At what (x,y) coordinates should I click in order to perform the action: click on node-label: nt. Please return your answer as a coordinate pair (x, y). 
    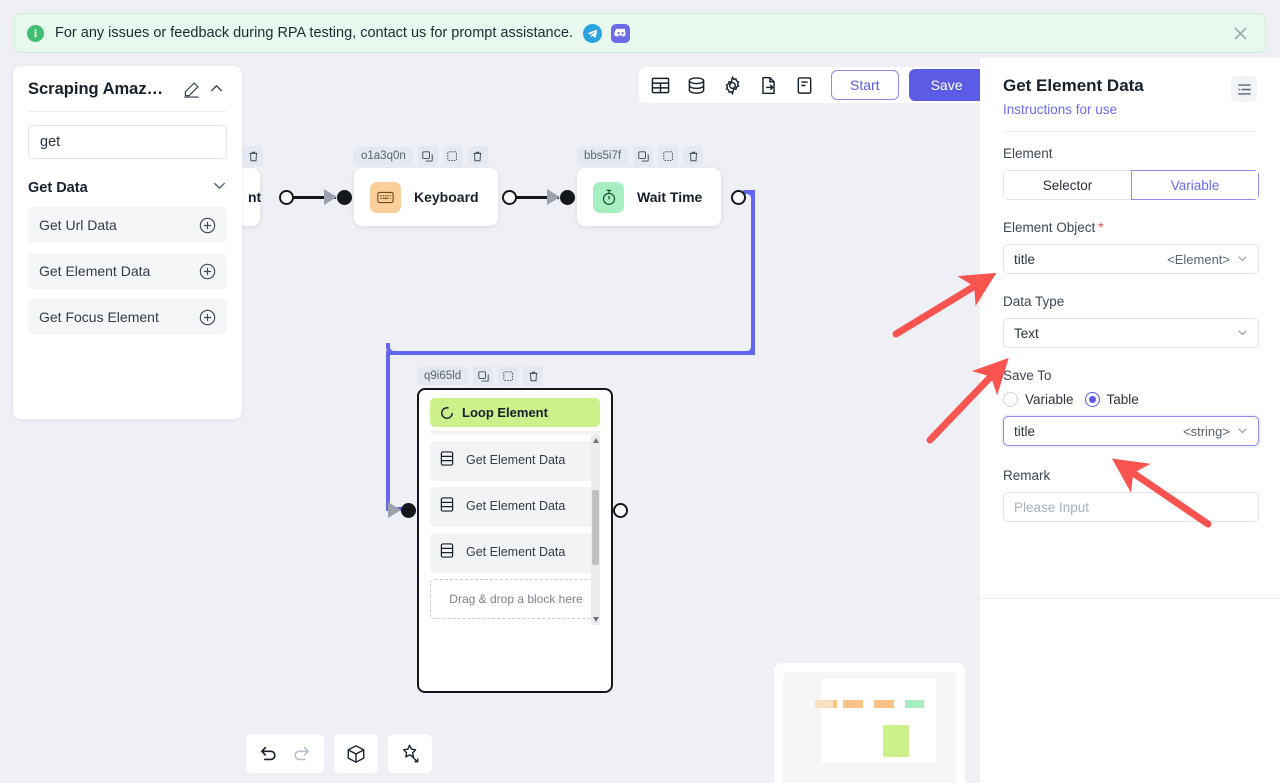
    Looking at the image, I should click on (255, 197).